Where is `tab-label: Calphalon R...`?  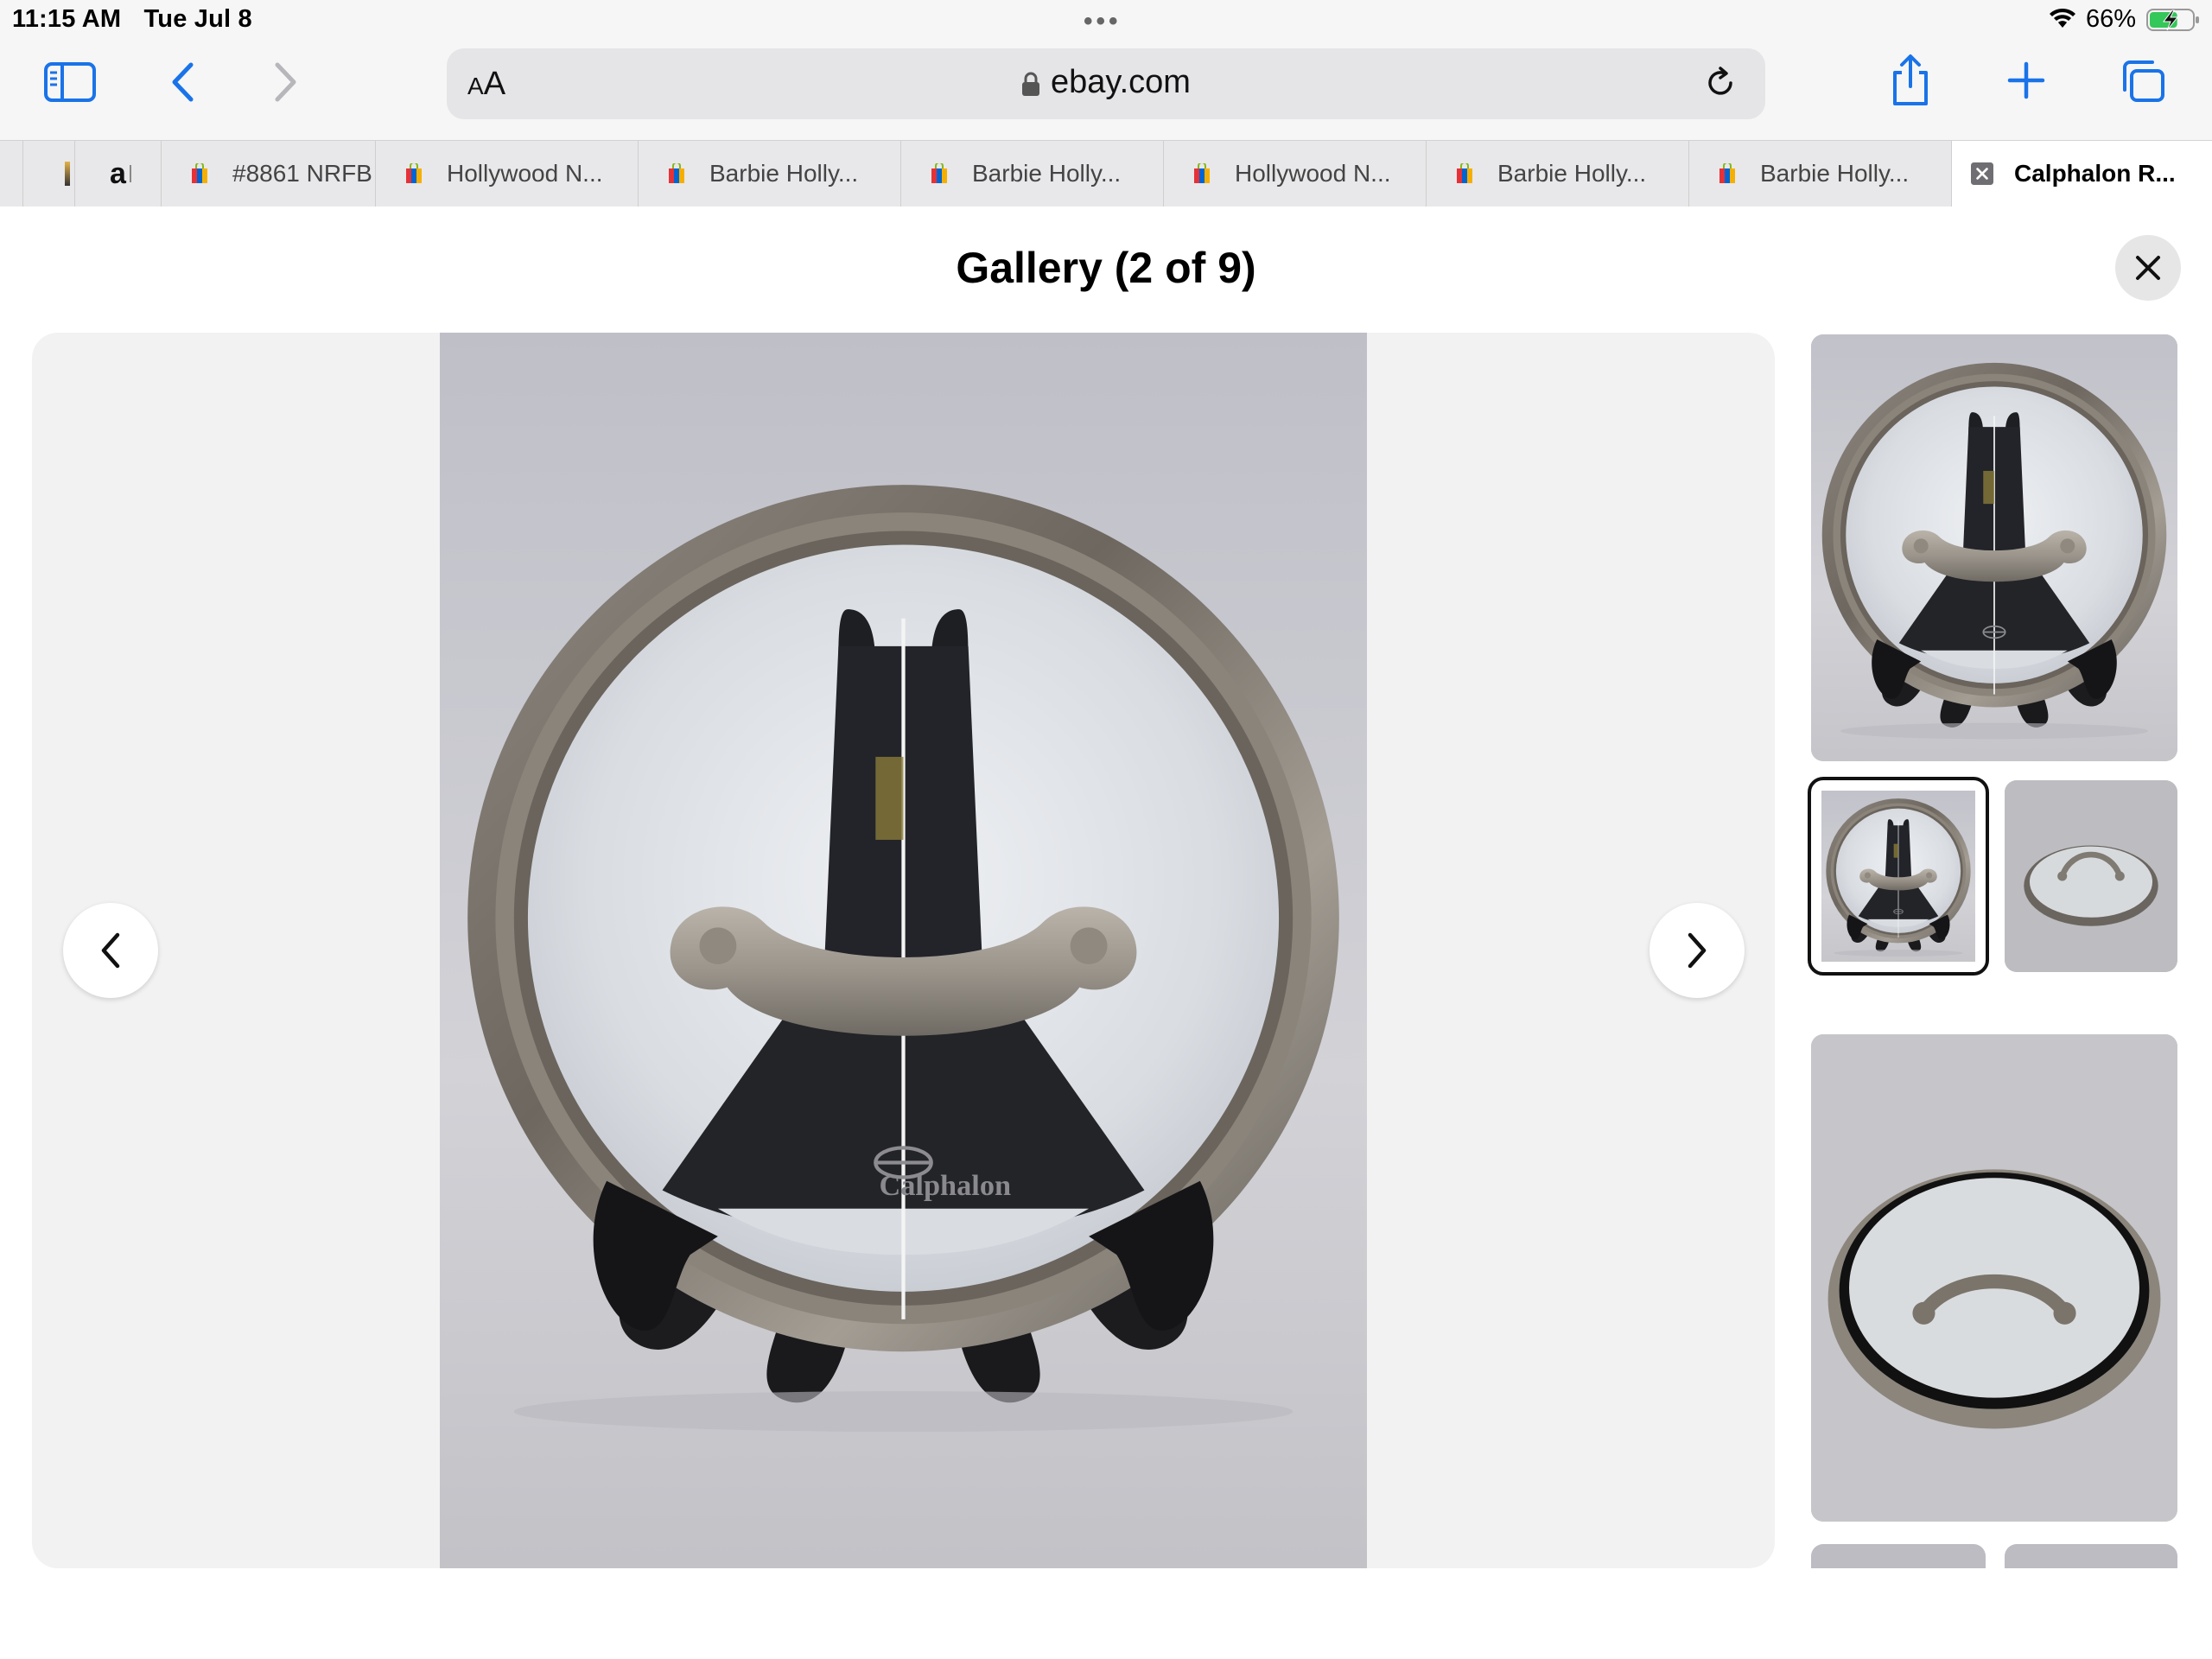
tab-label: Calphalon R... is located at coordinates (2095, 173).